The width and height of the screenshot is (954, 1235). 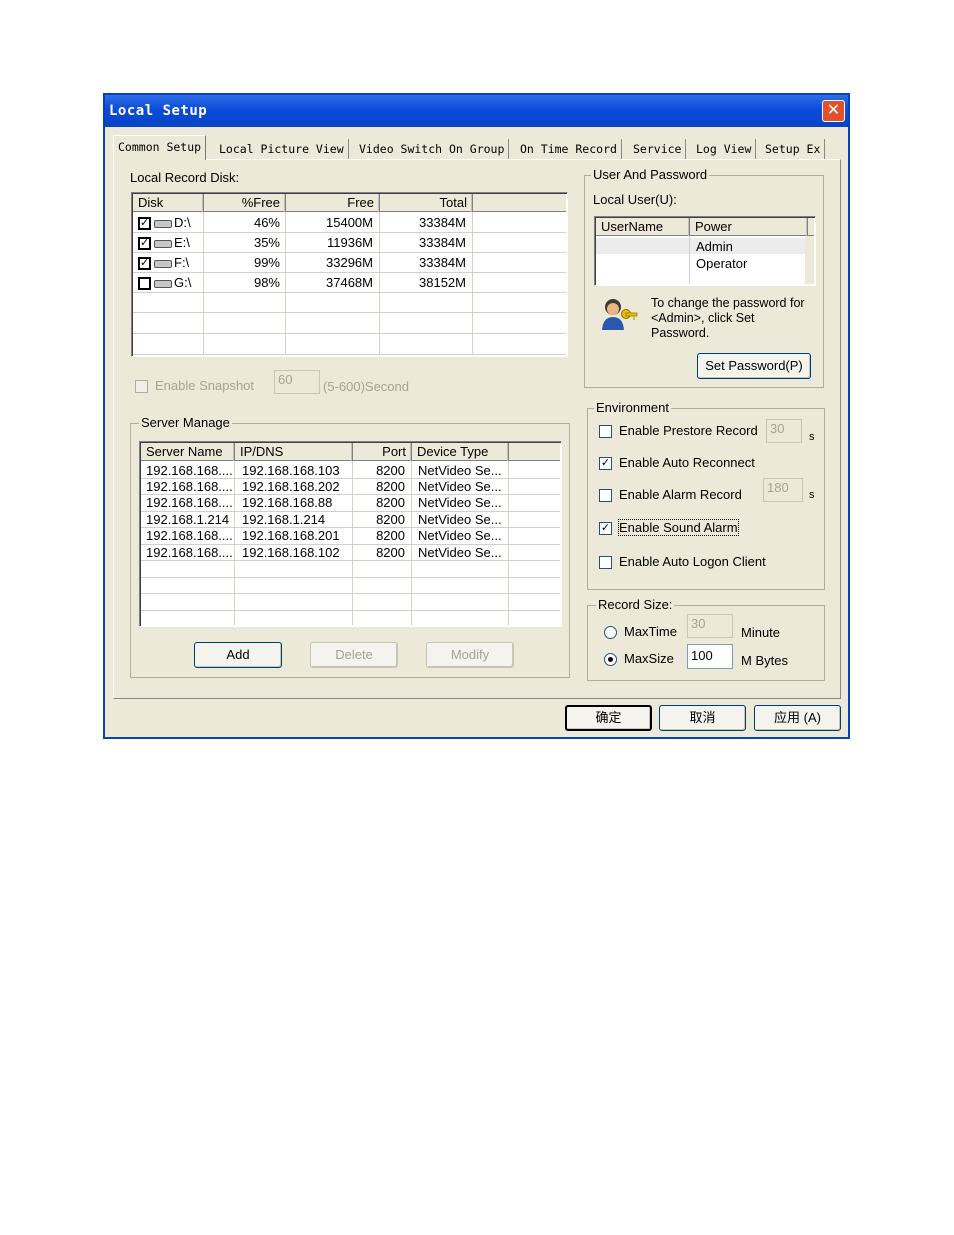 What do you see at coordinates (238, 655) in the screenshot?
I see `add-server-button: Add` at bounding box center [238, 655].